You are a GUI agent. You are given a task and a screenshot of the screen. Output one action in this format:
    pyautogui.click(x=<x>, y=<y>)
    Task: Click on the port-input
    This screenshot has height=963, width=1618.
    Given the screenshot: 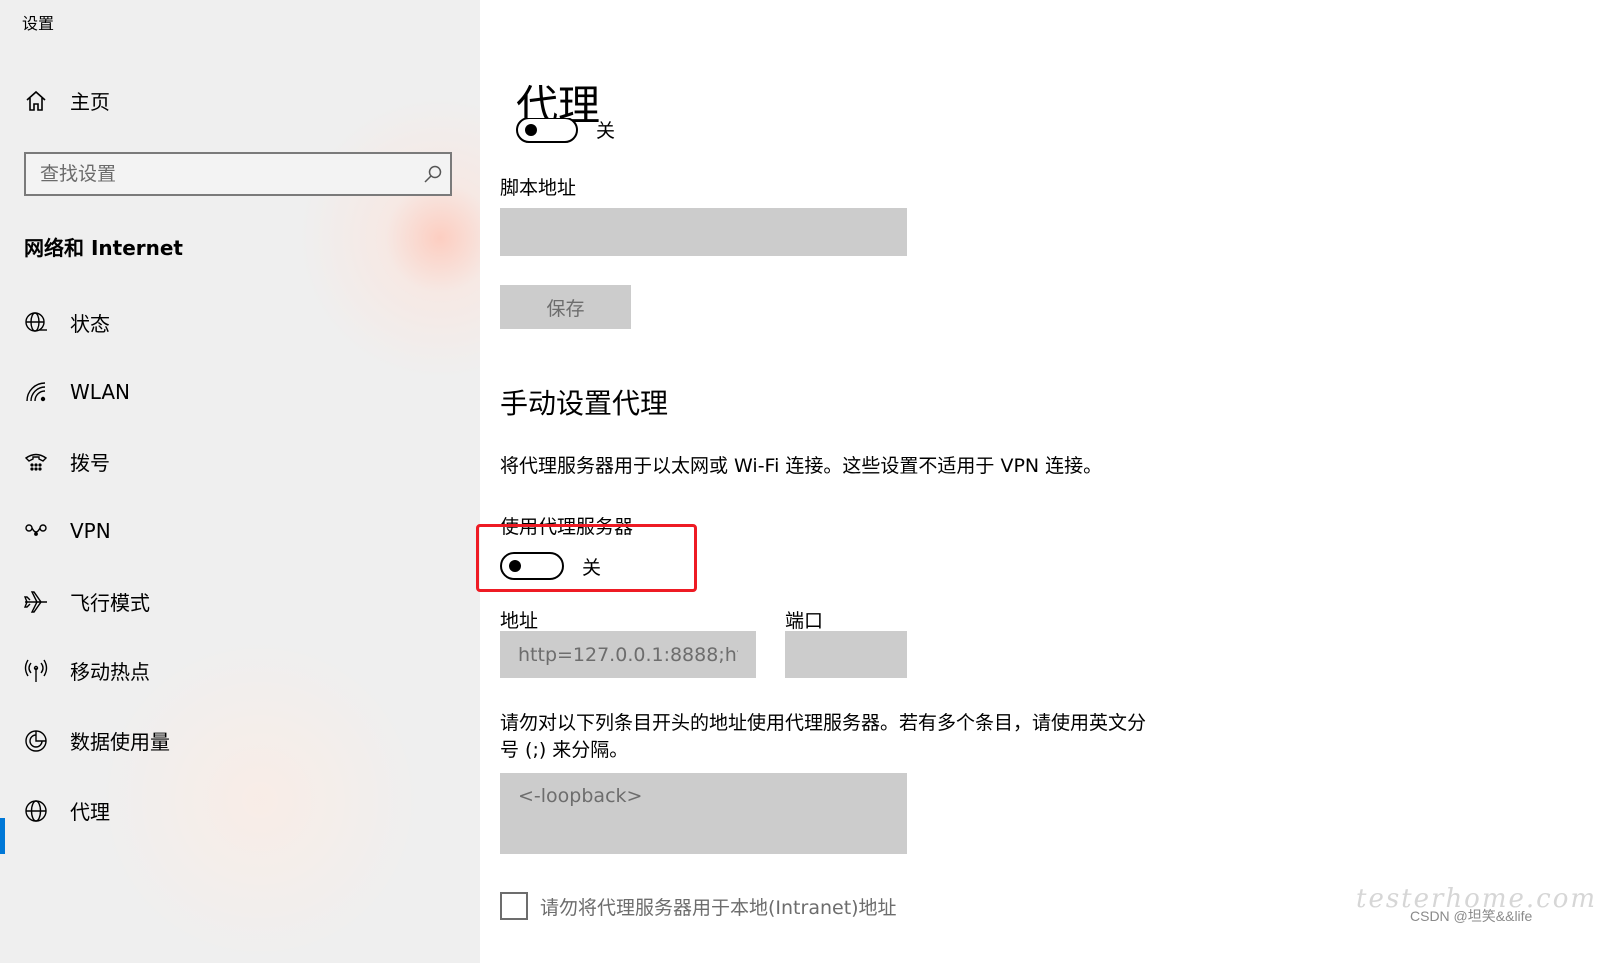 What is the action you would take?
    pyautogui.click(x=846, y=654)
    